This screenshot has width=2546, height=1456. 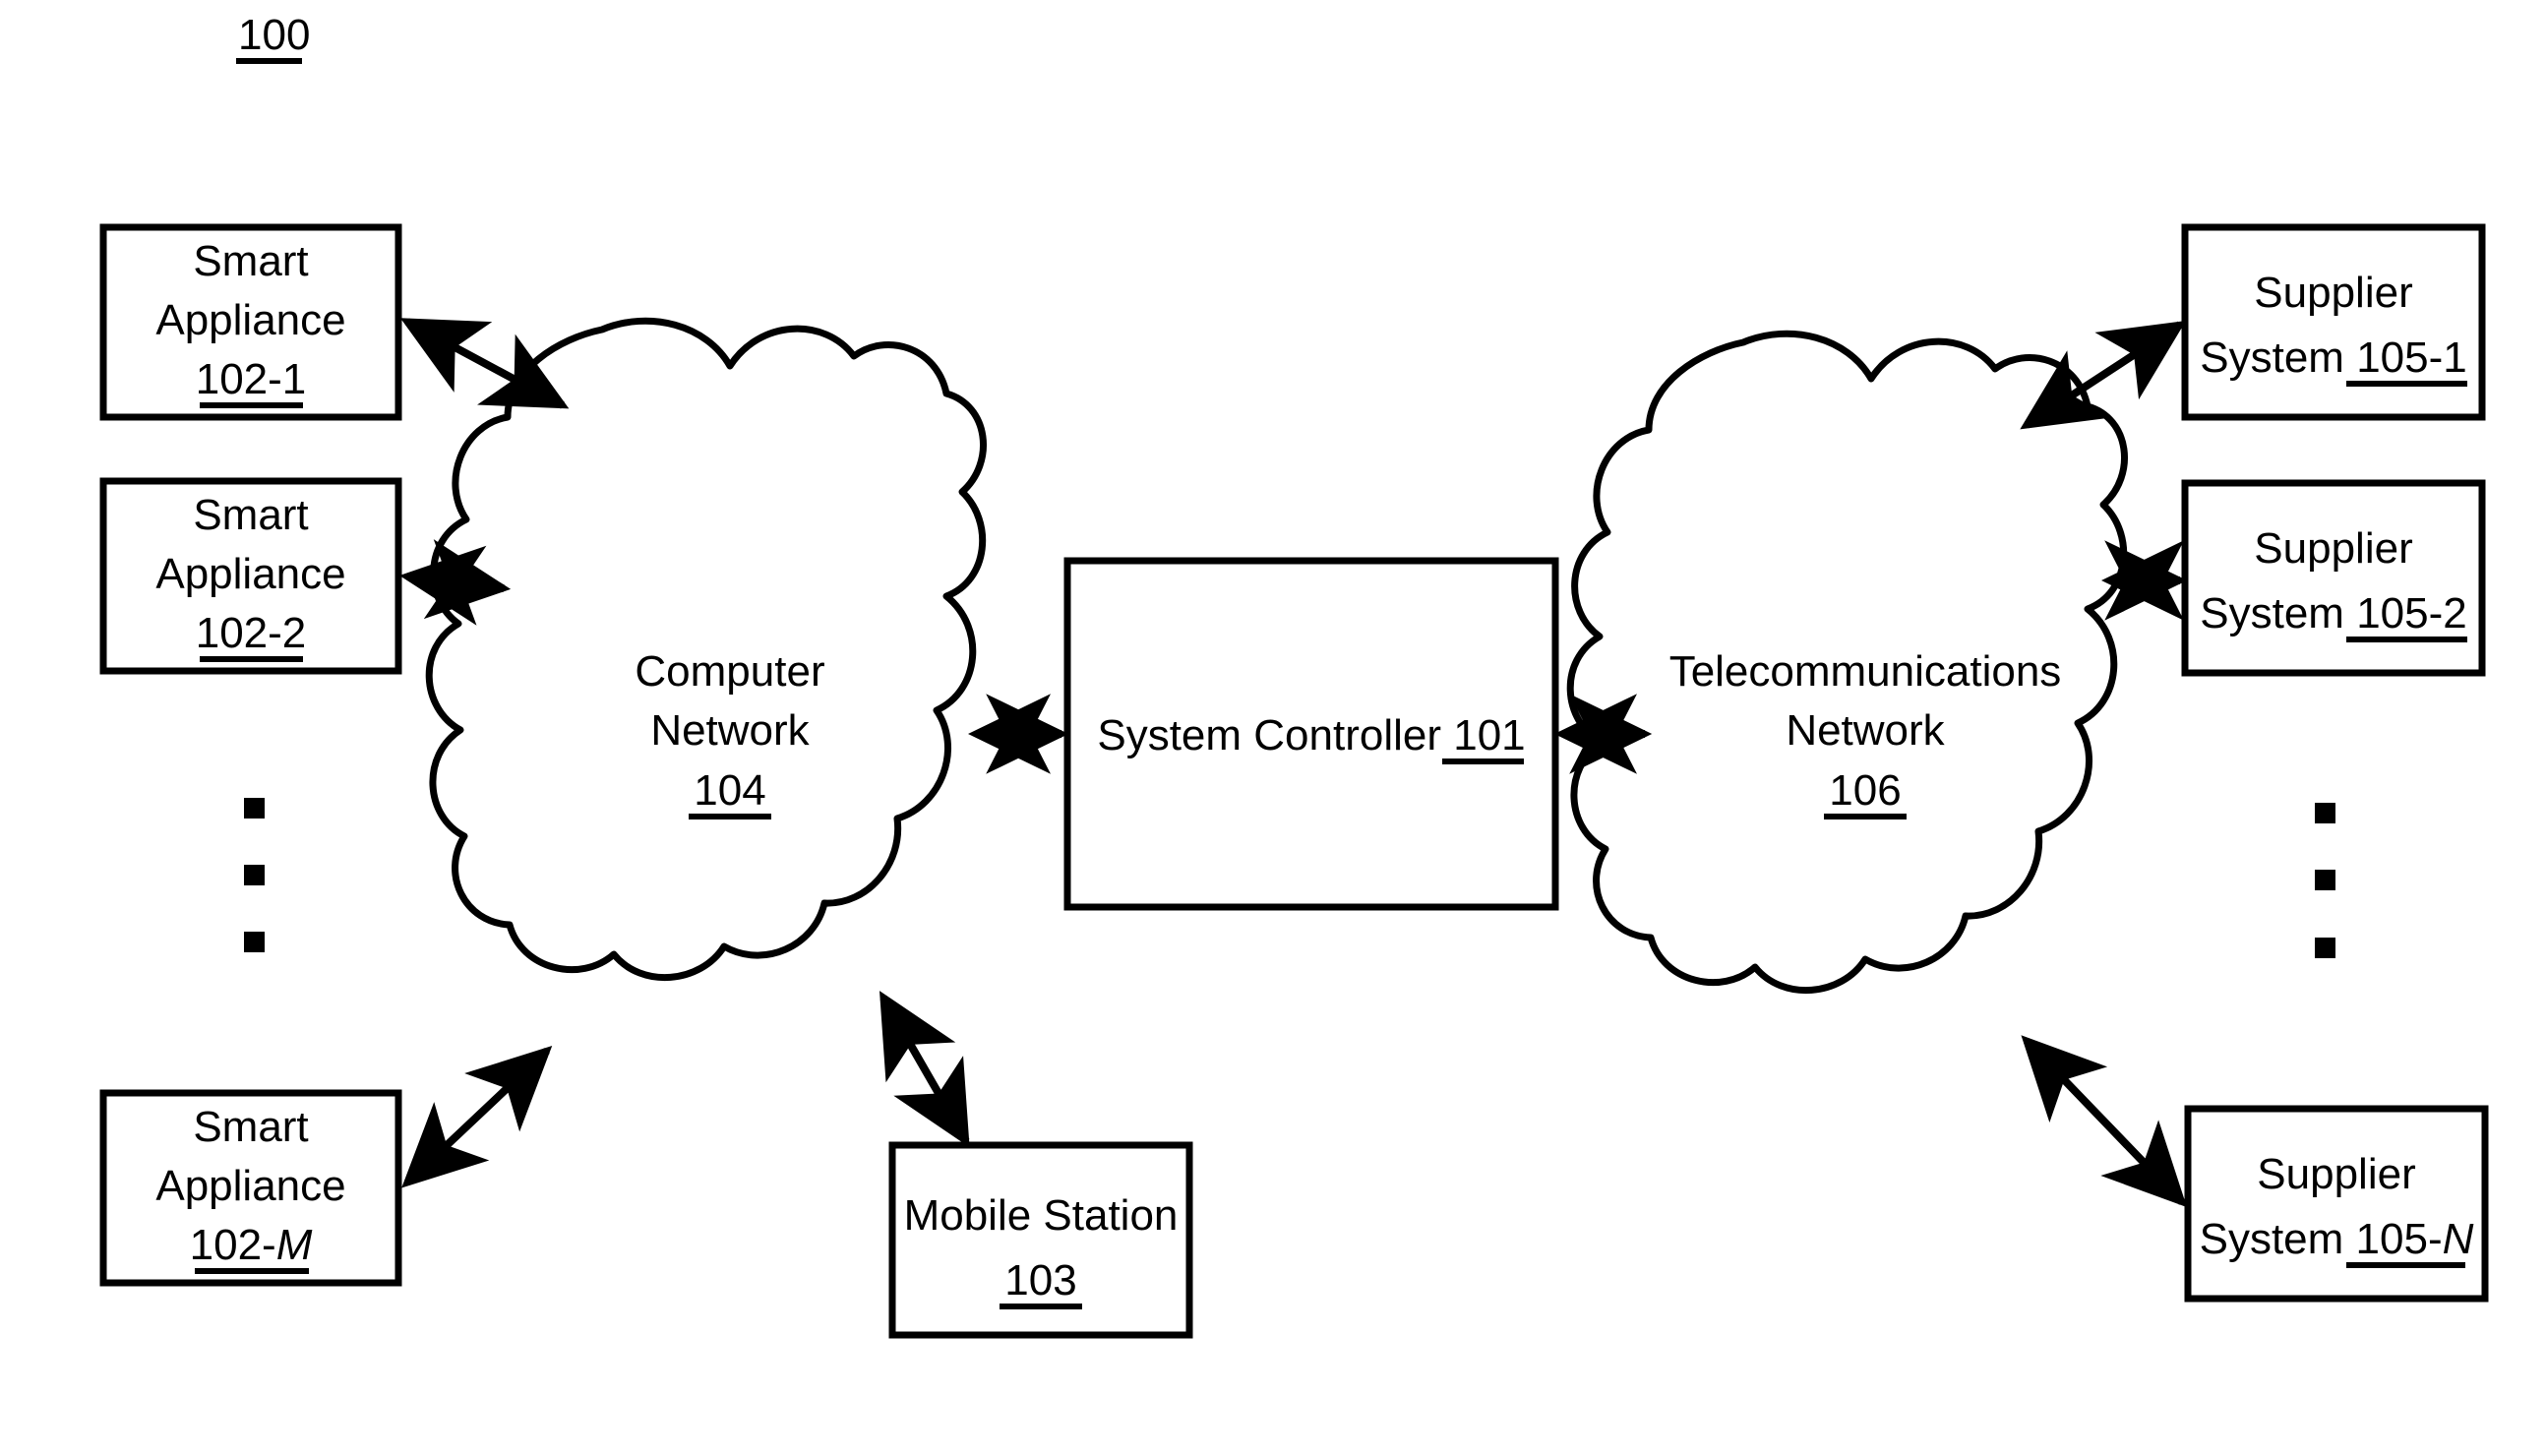 What do you see at coordinates (233, 1245) in the screenshot?
I see `smart-appliance-m-ref-num: 102-` at bounding box center [233, 1245].